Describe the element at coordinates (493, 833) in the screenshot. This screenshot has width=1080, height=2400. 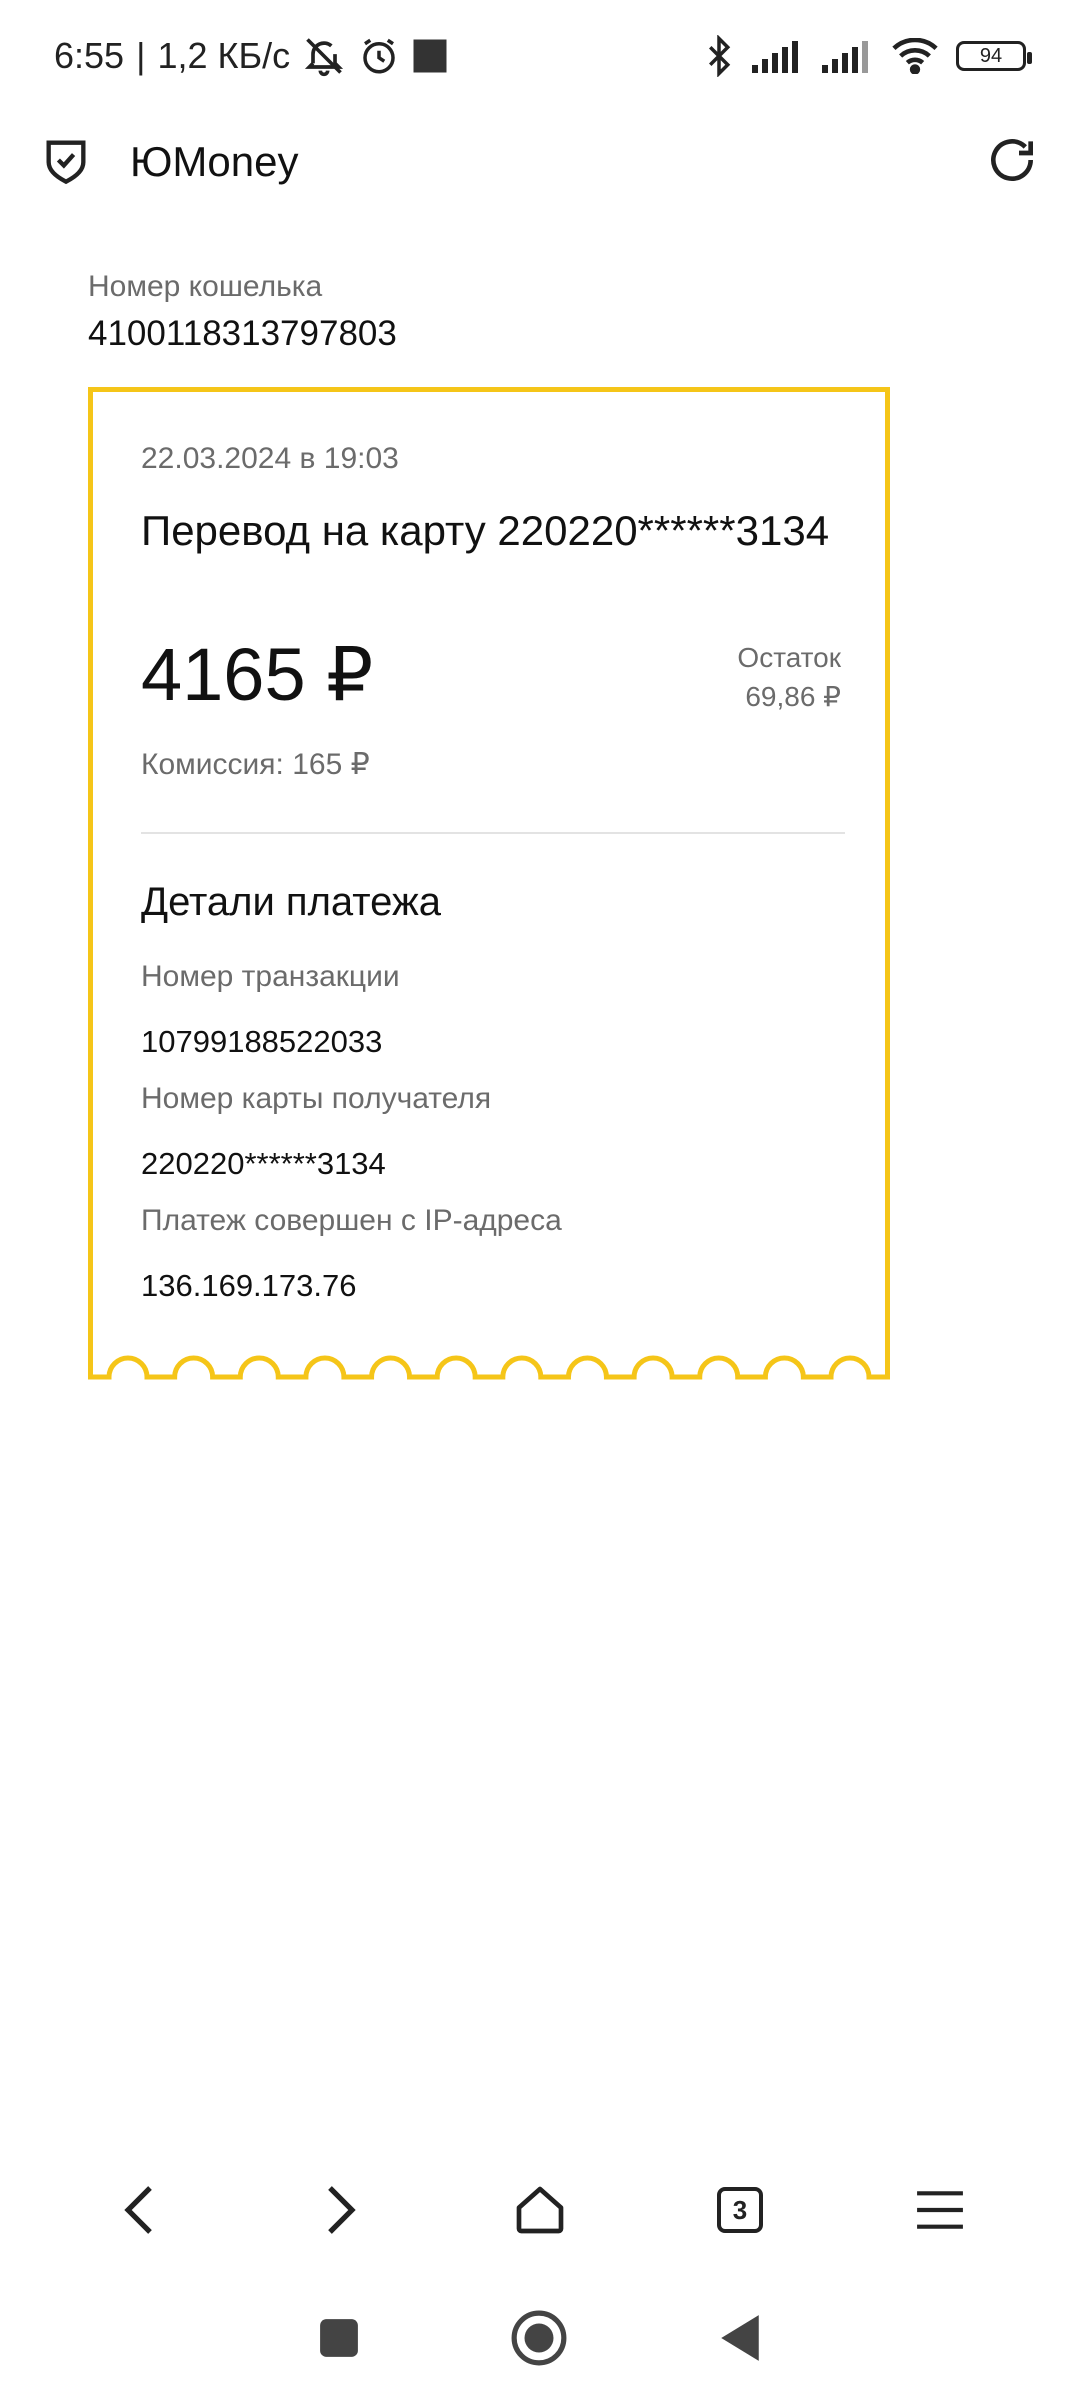
I see `receipt-divider` at that location.